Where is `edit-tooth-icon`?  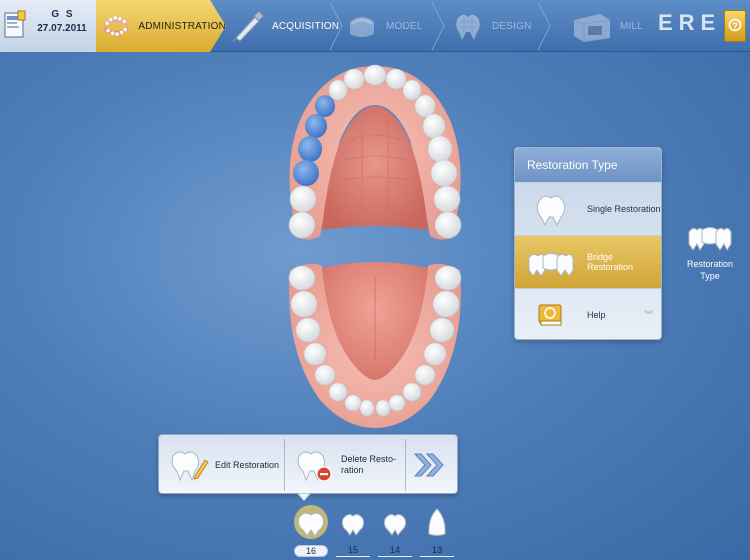
edit-tooth-icon is located at coordinates (190, 466).